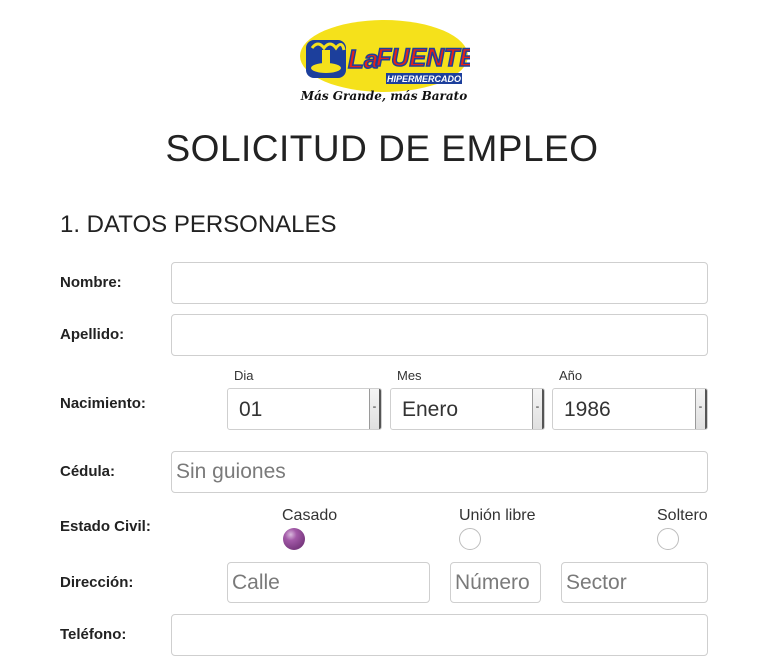  Describe the element at coordinates (439, 335) in the screenshot. I see `apellido-input` at that location.